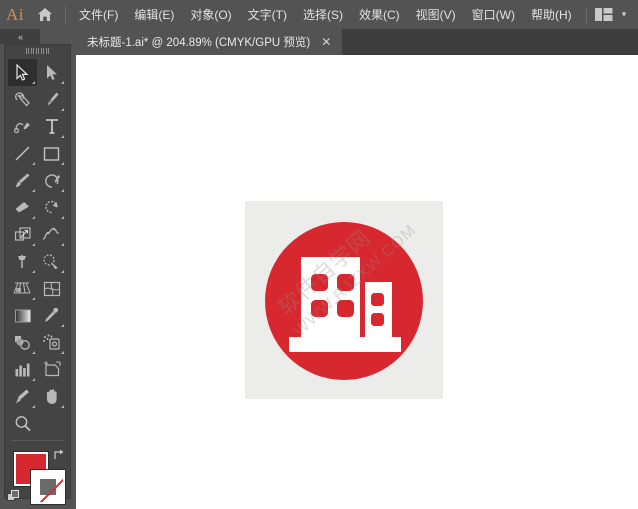 This screenshot has width=638, height=509. Describe the element at coordinates (267, 14) in the screenshot. I see `menu-type: 文字(T)` at that location.